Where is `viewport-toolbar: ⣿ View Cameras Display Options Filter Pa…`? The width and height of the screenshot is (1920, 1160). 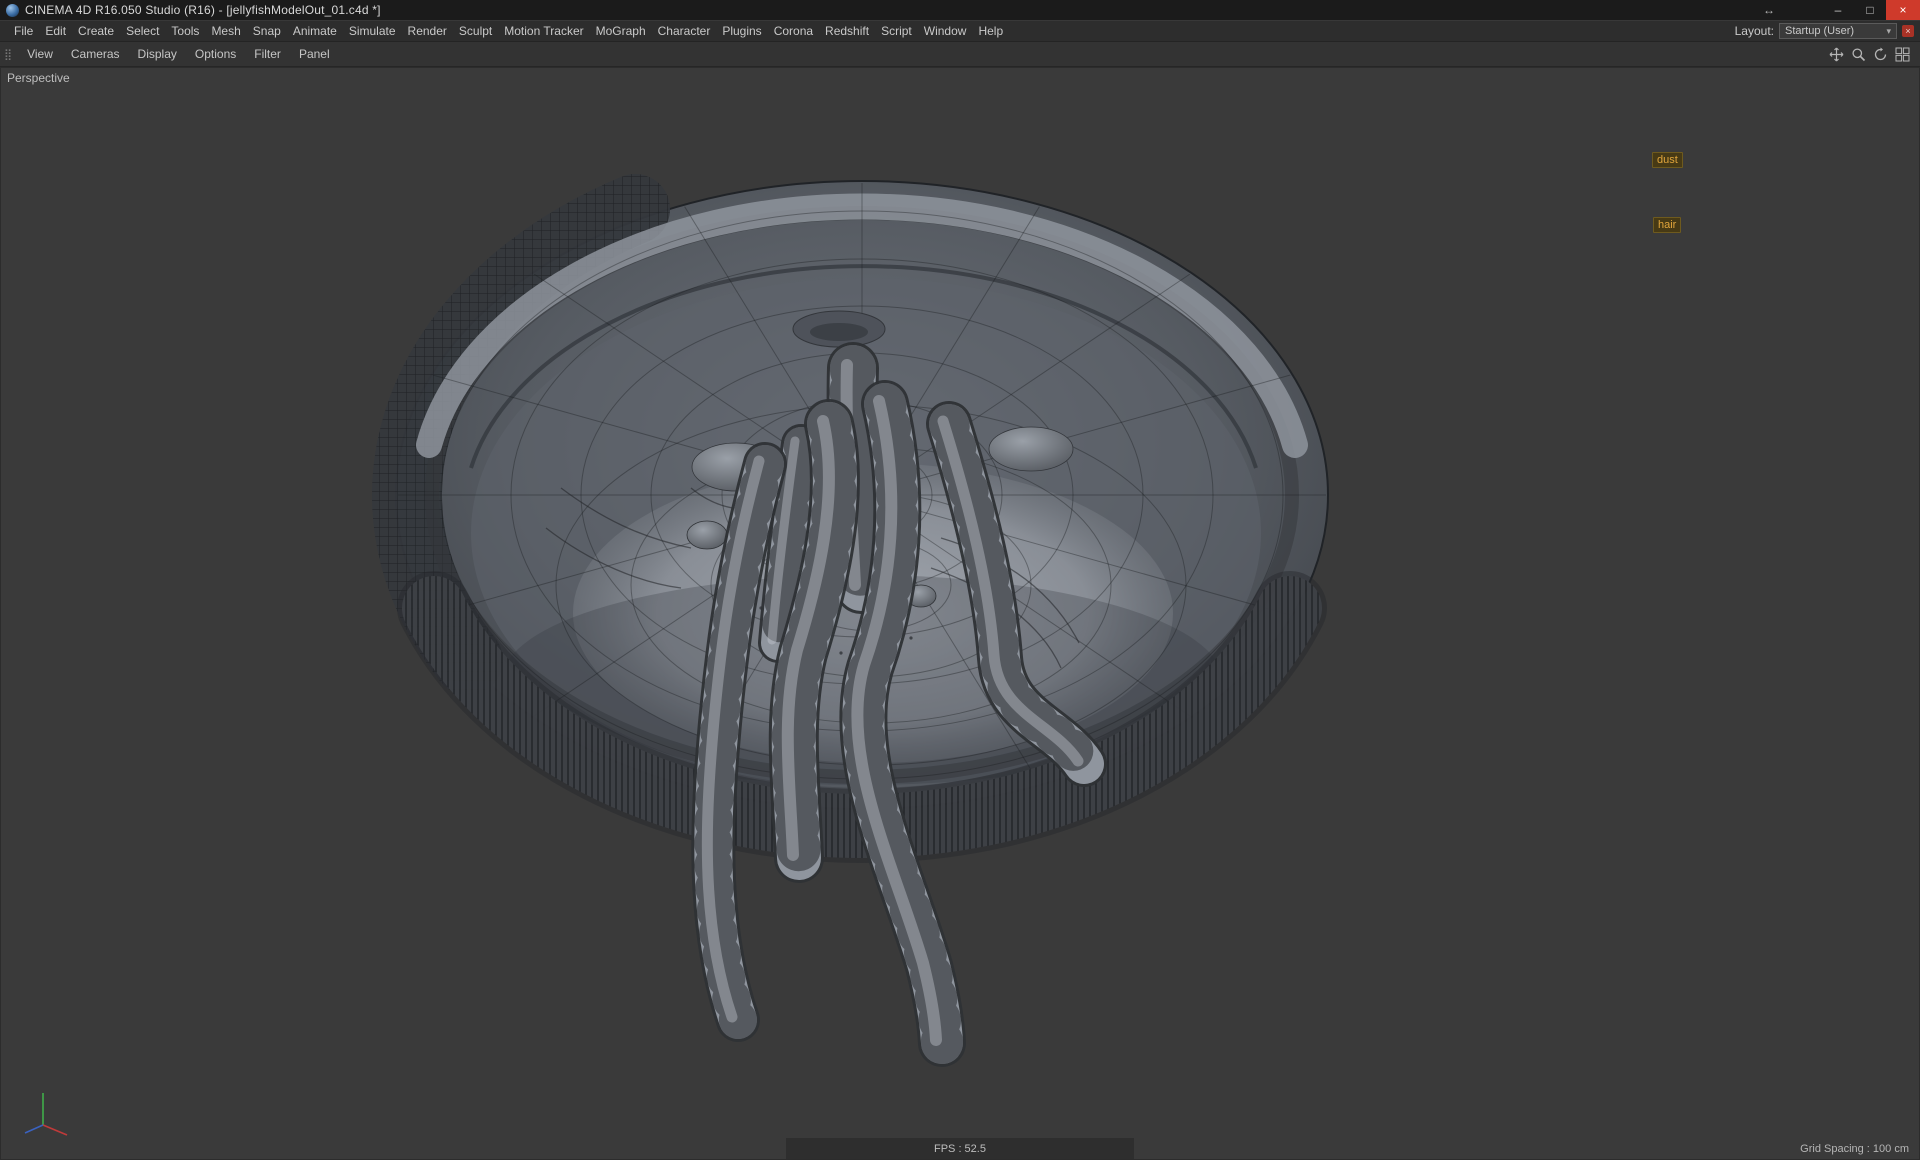 viewport-toolbar: ⣿ View Cameras Display Options Filter Pa… is located at coordinates (960, 54).